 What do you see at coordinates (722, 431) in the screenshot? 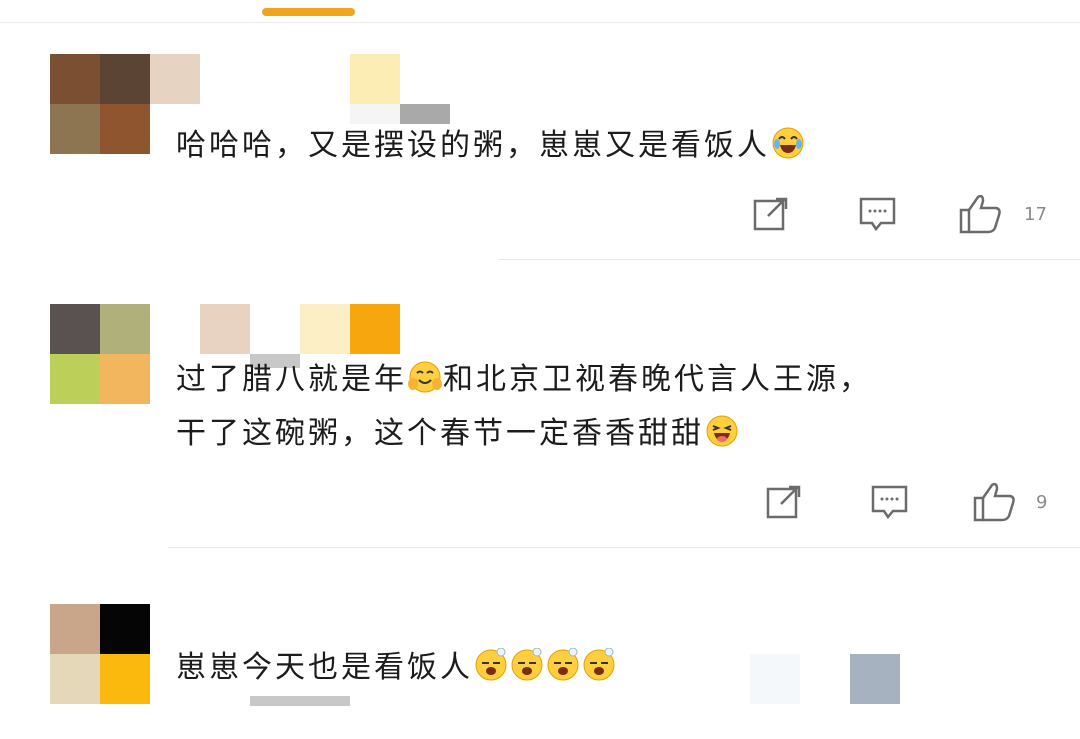
I see `yummy-icon` at bounding box center [722, 431].